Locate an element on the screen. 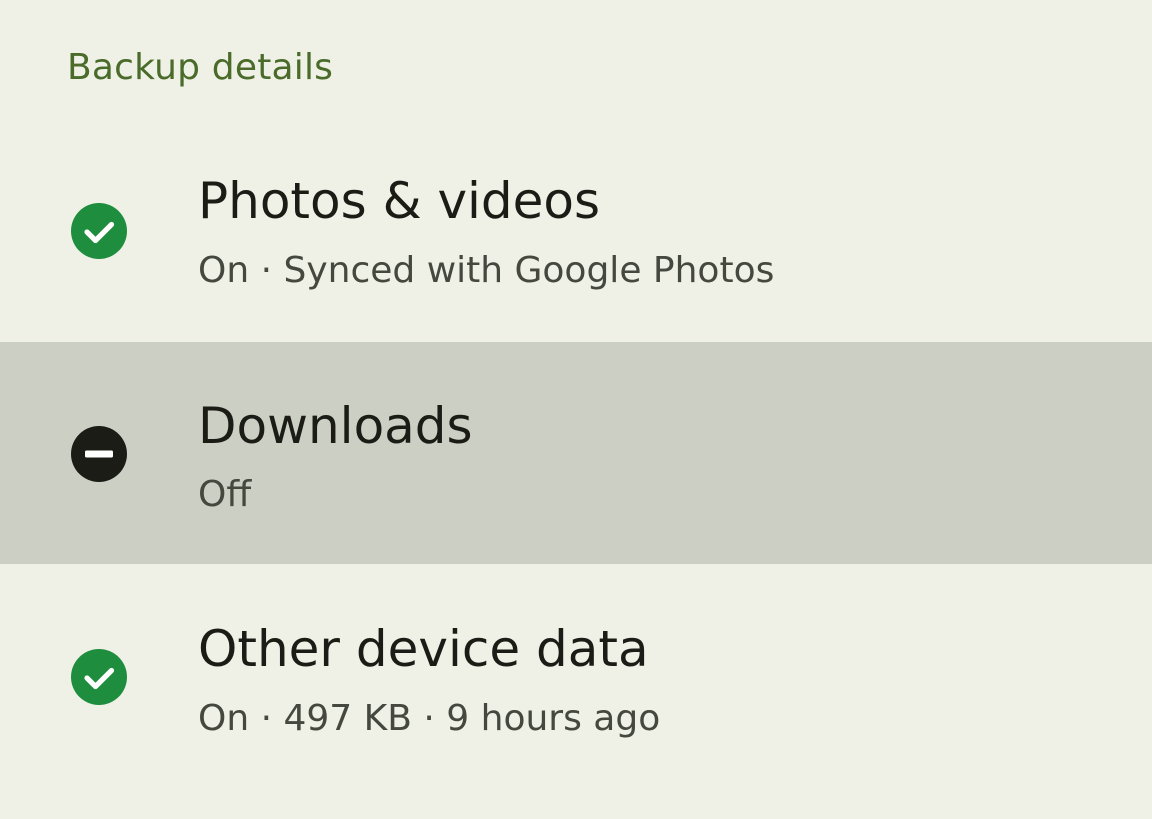 The width and height of the screenshot is (1152, 819). item-title: Other device data is located at coordinates (423, 649).